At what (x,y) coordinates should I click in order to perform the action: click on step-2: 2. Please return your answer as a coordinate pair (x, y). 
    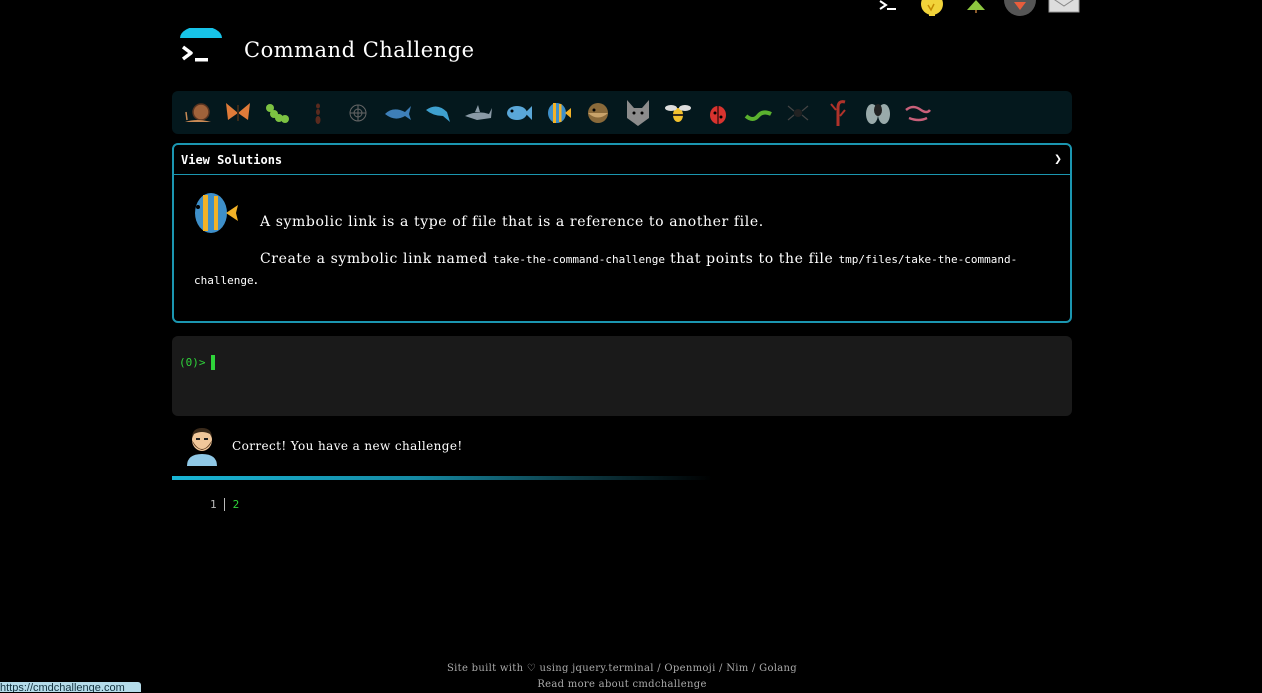
    Looking at the image, I should click on (236, 504).